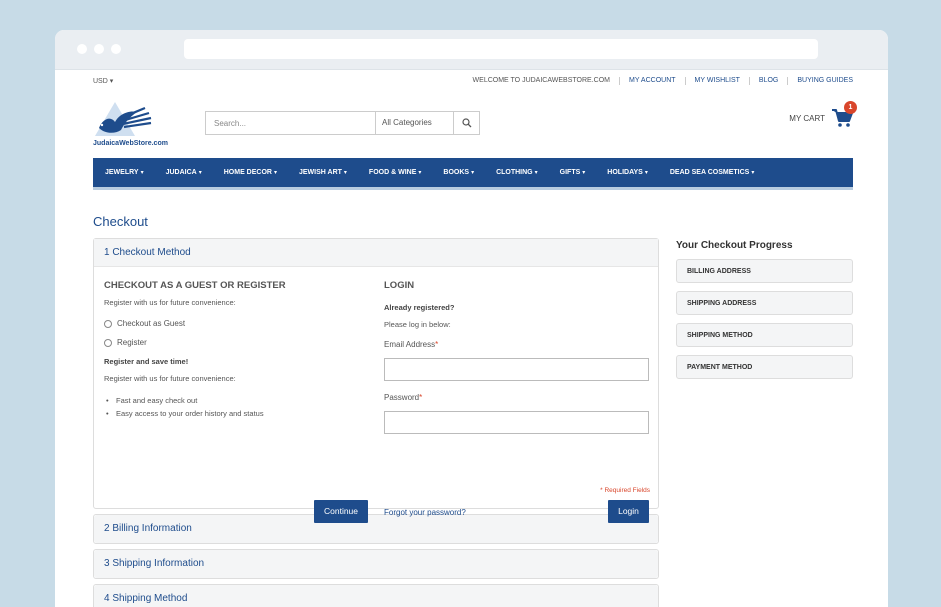  Describe the element at coordinates (501, 49) in the screenshot. I see `address-bar` at that location.